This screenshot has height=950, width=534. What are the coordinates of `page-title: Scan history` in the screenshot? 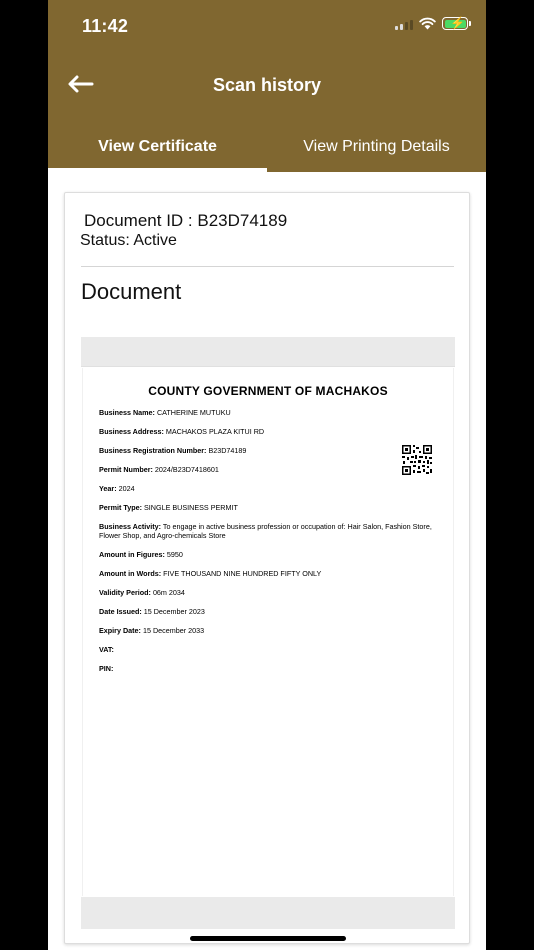 It's located at (267, 85).